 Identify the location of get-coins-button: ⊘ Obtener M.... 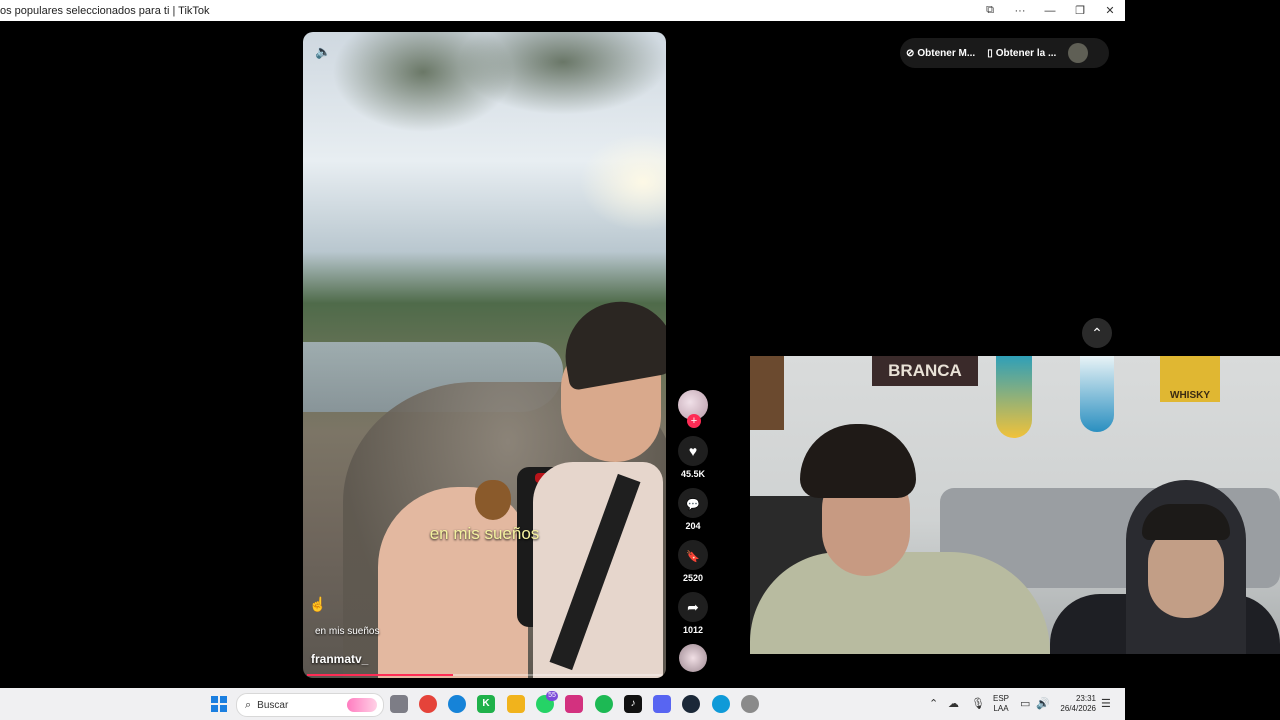
(940, 53).